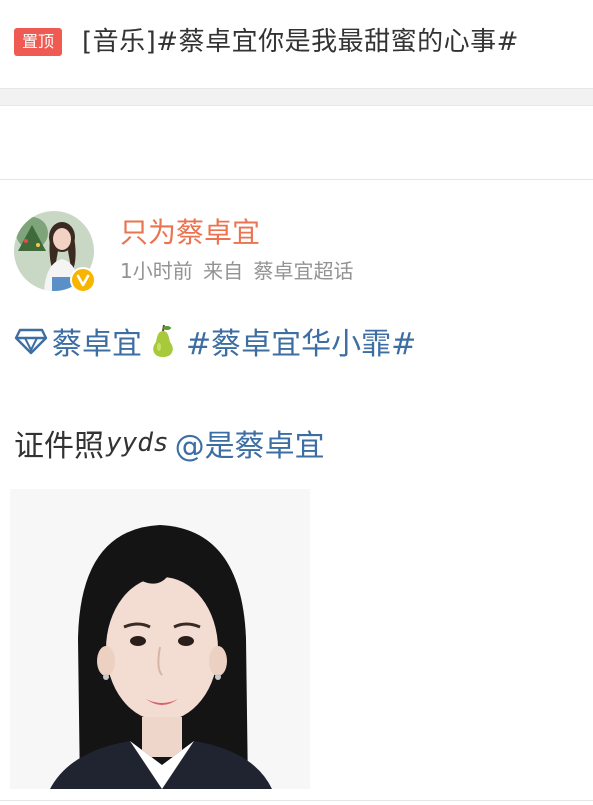  What do you see at coordinates (300, 42) in the screenshot?
I see `pinned-post-title: [音乐]#蔡卓宜你是我最甜蜜的心事#` at bounding box center [300, 42].